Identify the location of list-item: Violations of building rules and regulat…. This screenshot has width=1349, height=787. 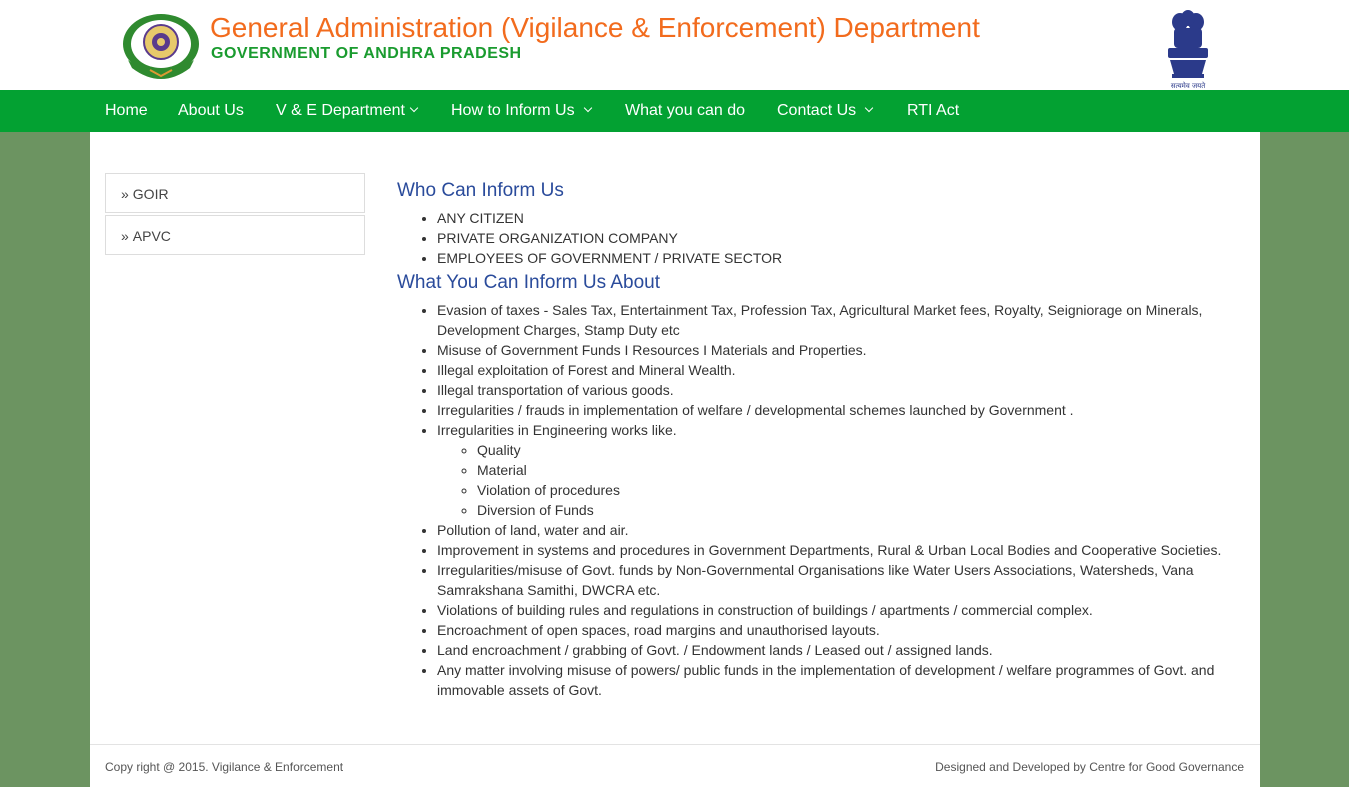
(839, 610).